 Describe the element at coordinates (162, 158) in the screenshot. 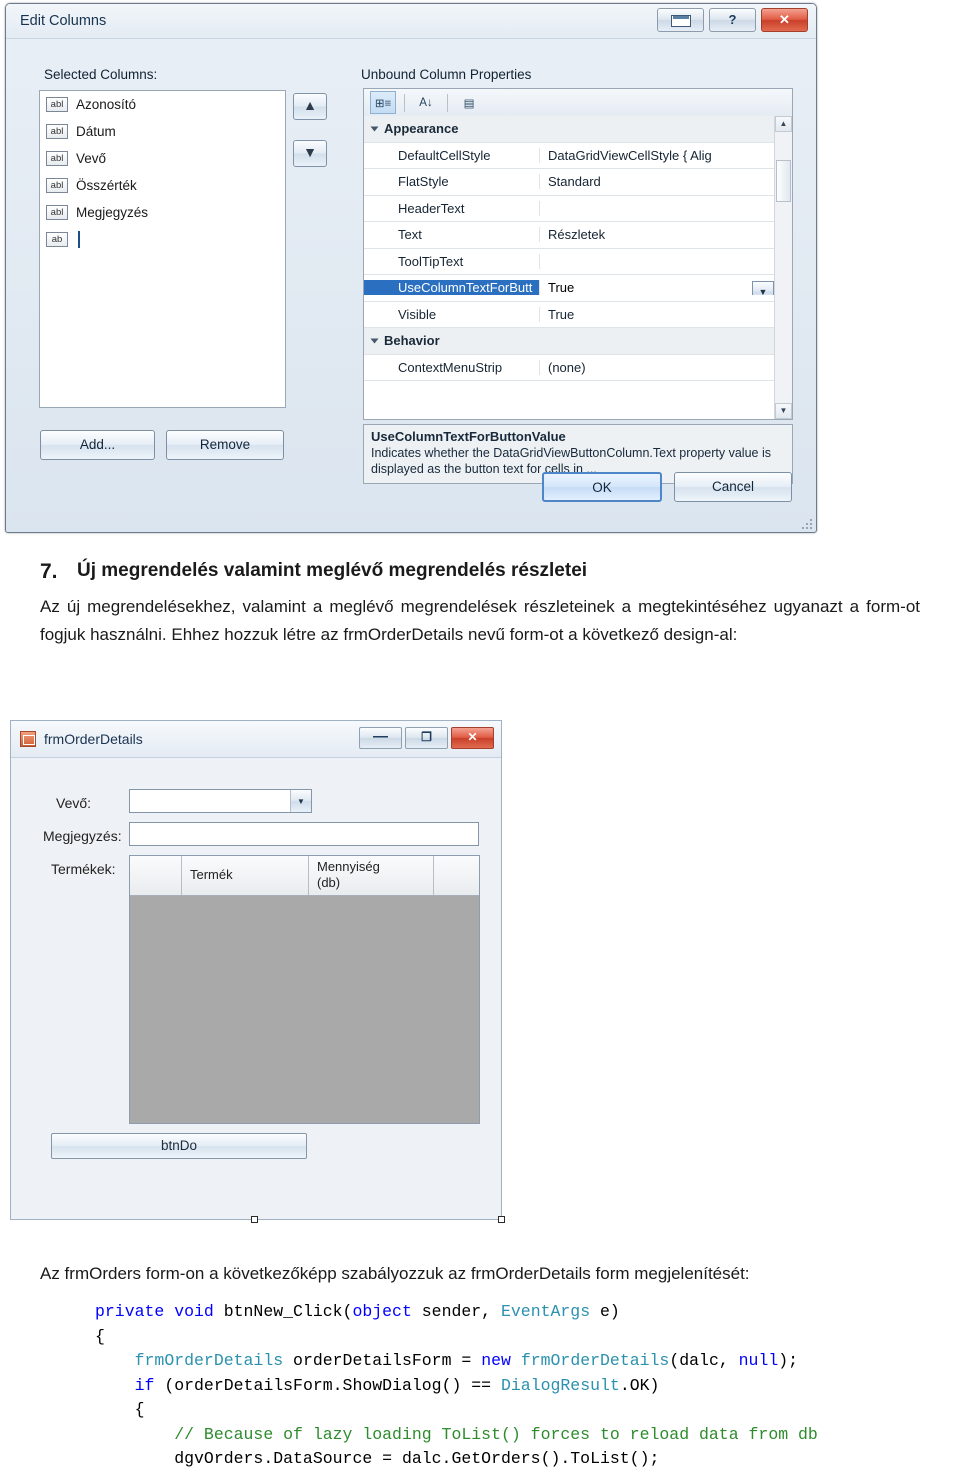

I see `list-item: abl Vevő` at that location.